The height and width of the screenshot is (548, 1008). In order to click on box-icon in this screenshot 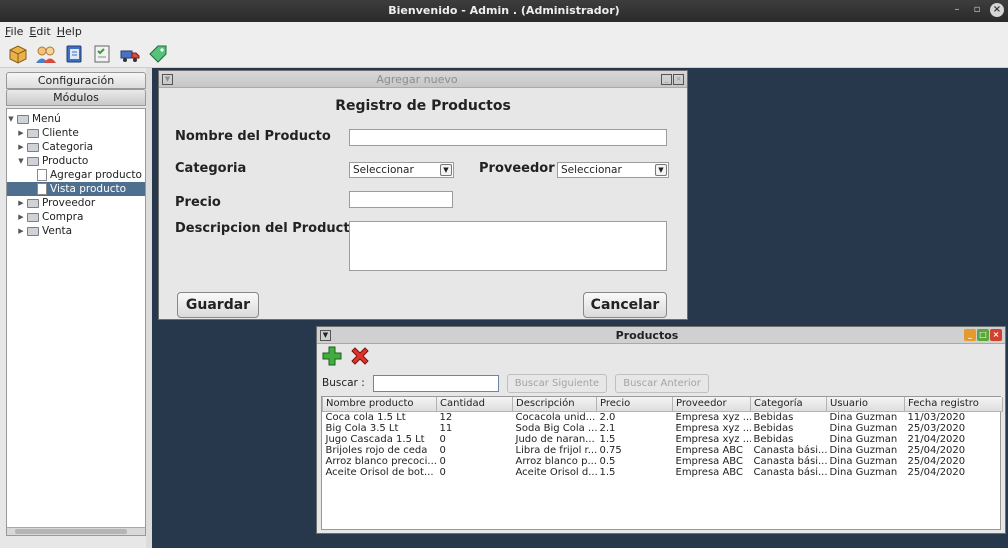, I will do `click(18, 54)`.